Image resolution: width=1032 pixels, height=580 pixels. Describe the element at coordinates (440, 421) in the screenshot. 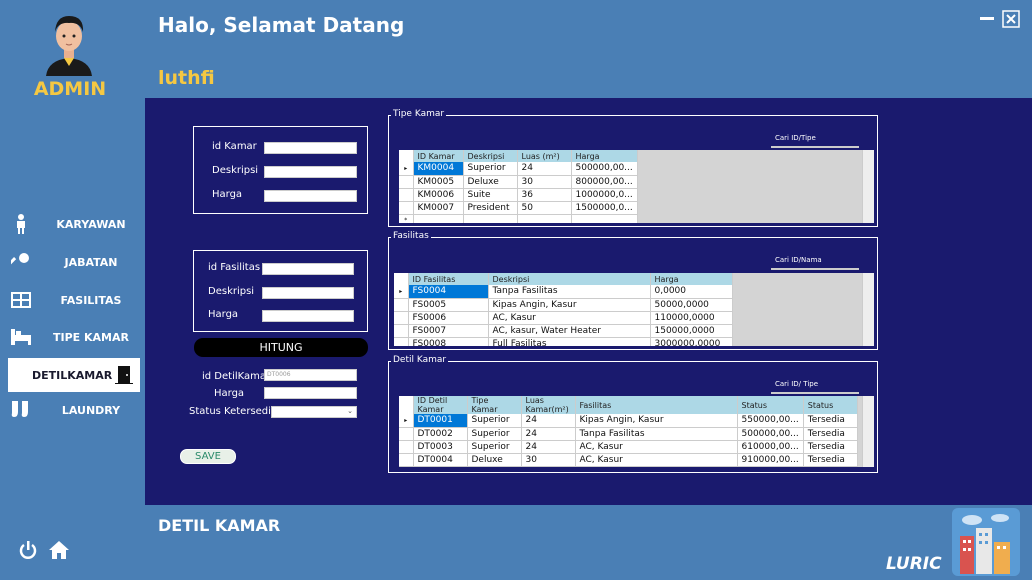

I see `cell: DT0001` at that location.